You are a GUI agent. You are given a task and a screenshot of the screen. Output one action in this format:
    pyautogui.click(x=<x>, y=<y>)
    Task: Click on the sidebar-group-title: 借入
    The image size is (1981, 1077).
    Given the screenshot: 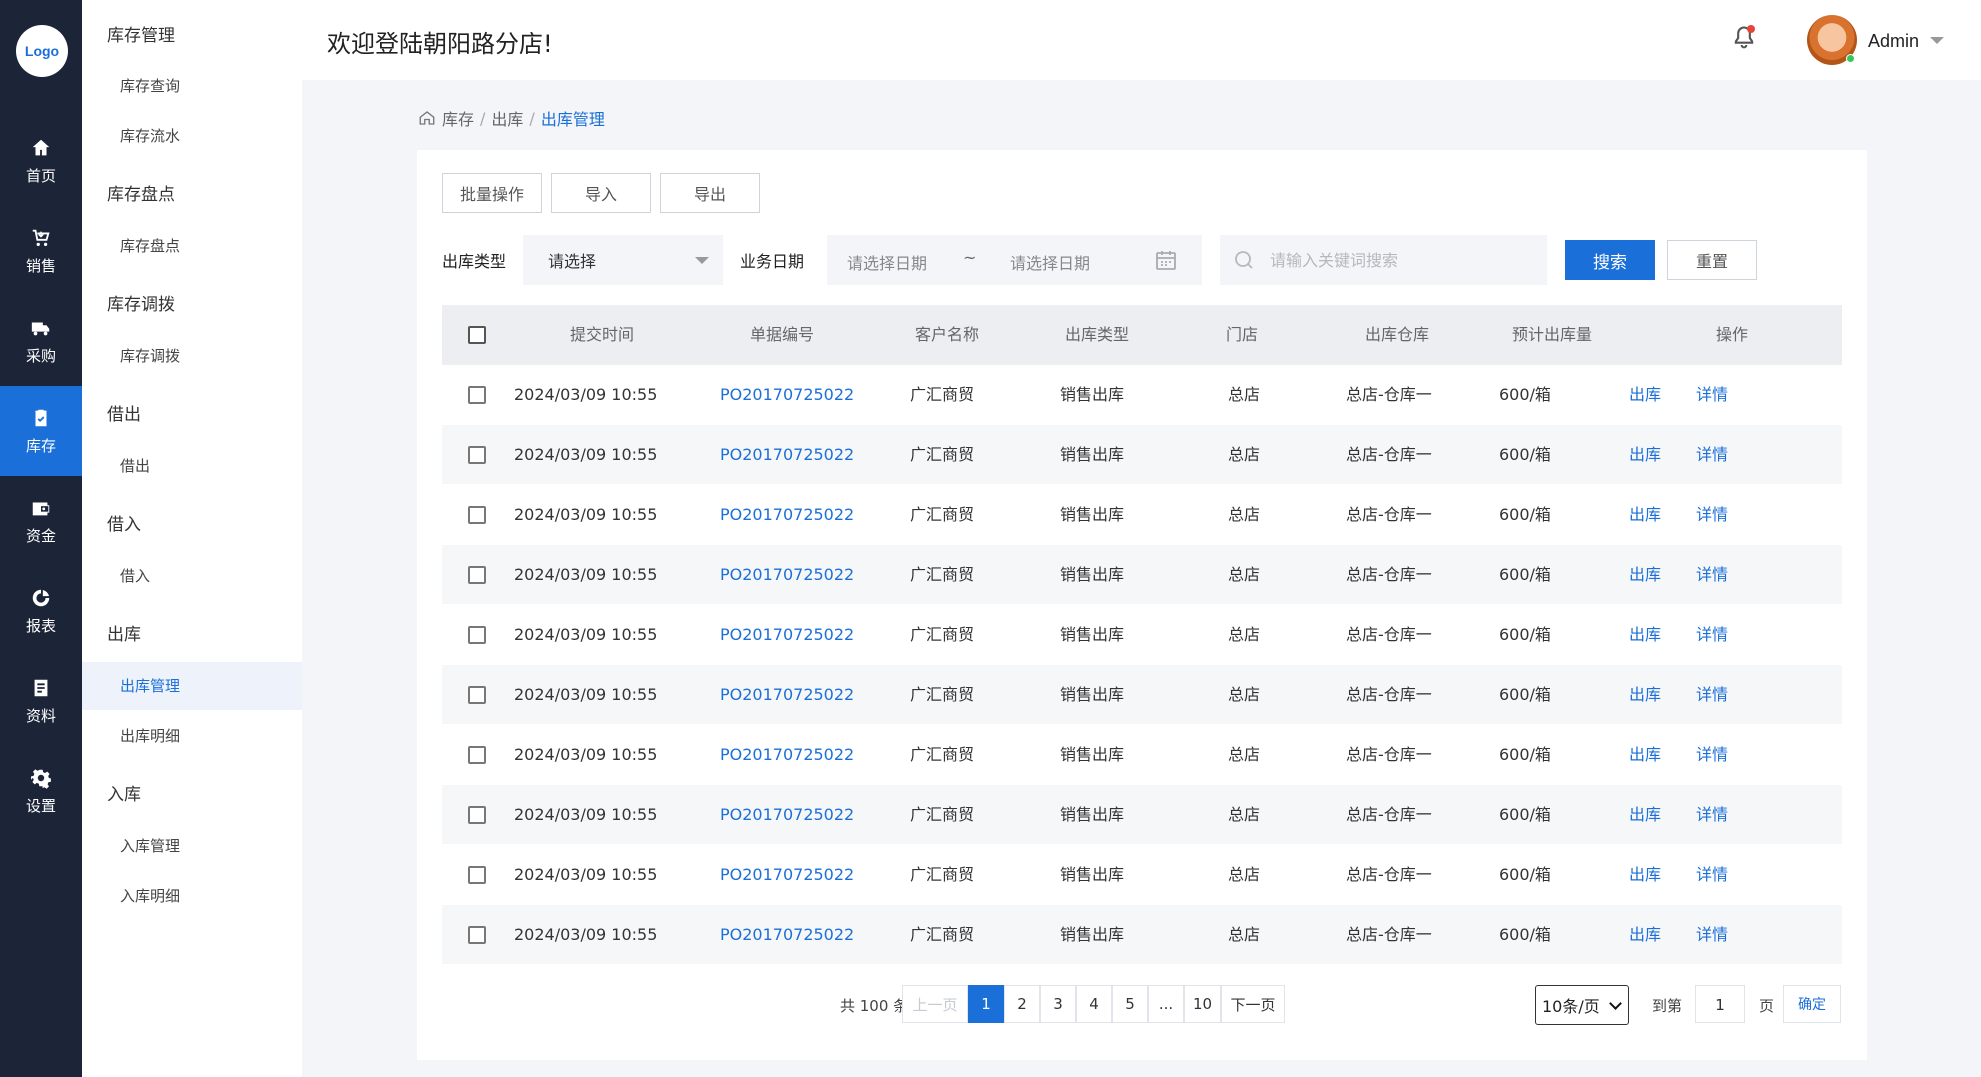 What is the action you would take?
    pyautogui.click(x=124, y=522)
    